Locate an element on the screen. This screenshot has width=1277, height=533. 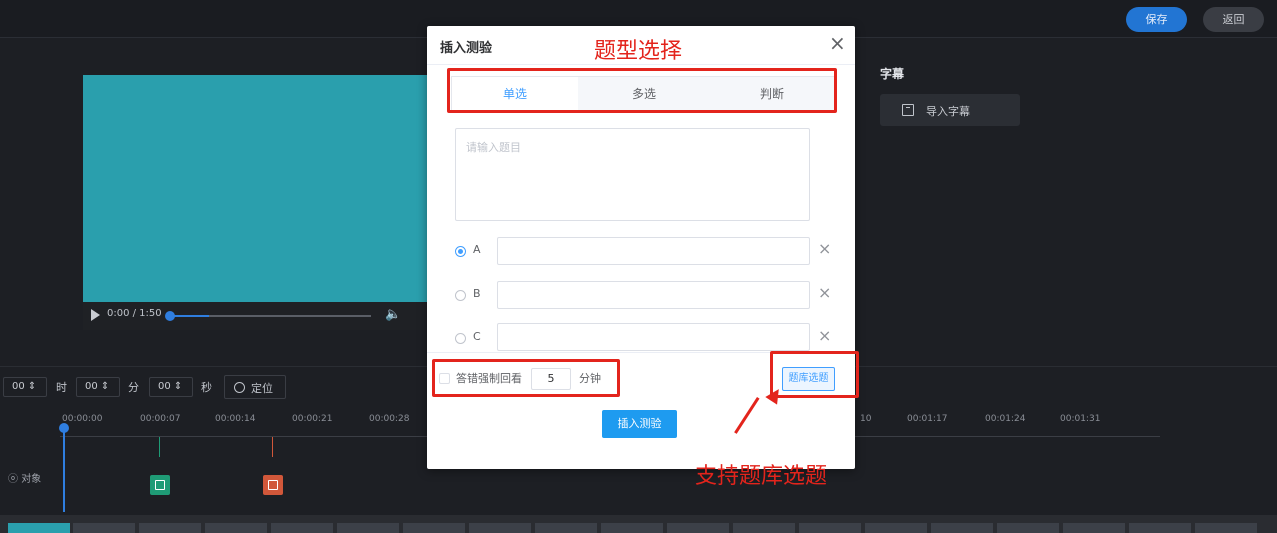
close-icon: × is located at coordinates (837, 43).